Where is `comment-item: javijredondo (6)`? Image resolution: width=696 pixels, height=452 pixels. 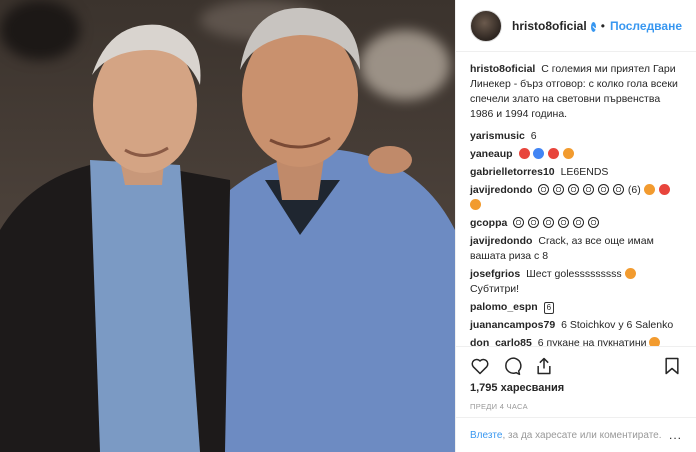 comment-item: javijredondo (6) is located at coordinates (576, 198).